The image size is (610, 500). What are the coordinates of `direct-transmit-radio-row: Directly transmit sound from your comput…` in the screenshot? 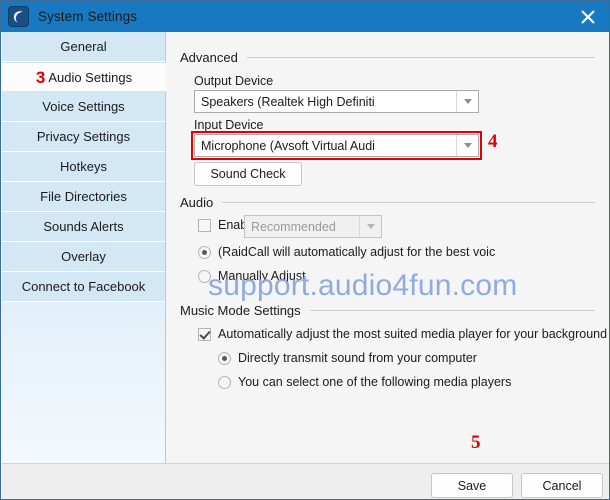 It's located at (347, 358).